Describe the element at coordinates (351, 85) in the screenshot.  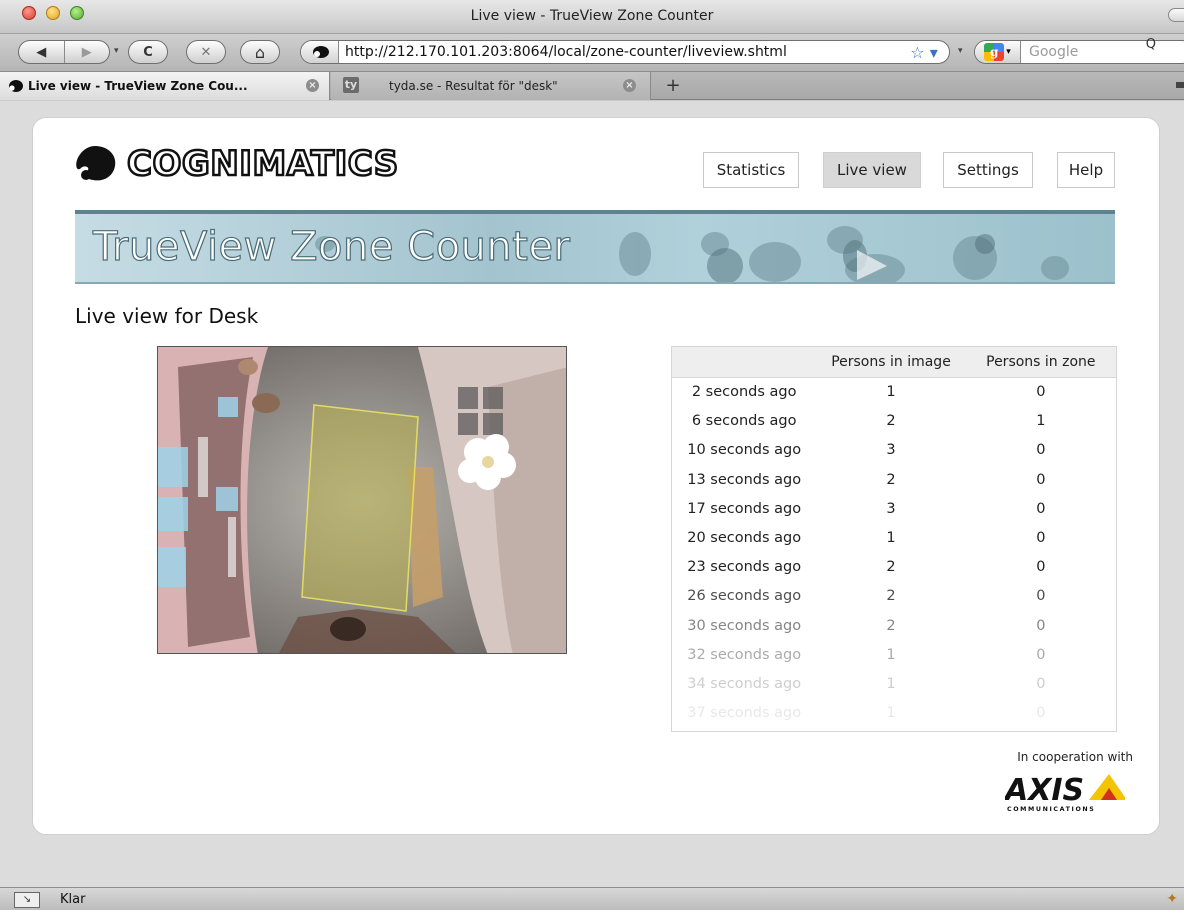
I see `tyda-tab-icon: ty` at that location.